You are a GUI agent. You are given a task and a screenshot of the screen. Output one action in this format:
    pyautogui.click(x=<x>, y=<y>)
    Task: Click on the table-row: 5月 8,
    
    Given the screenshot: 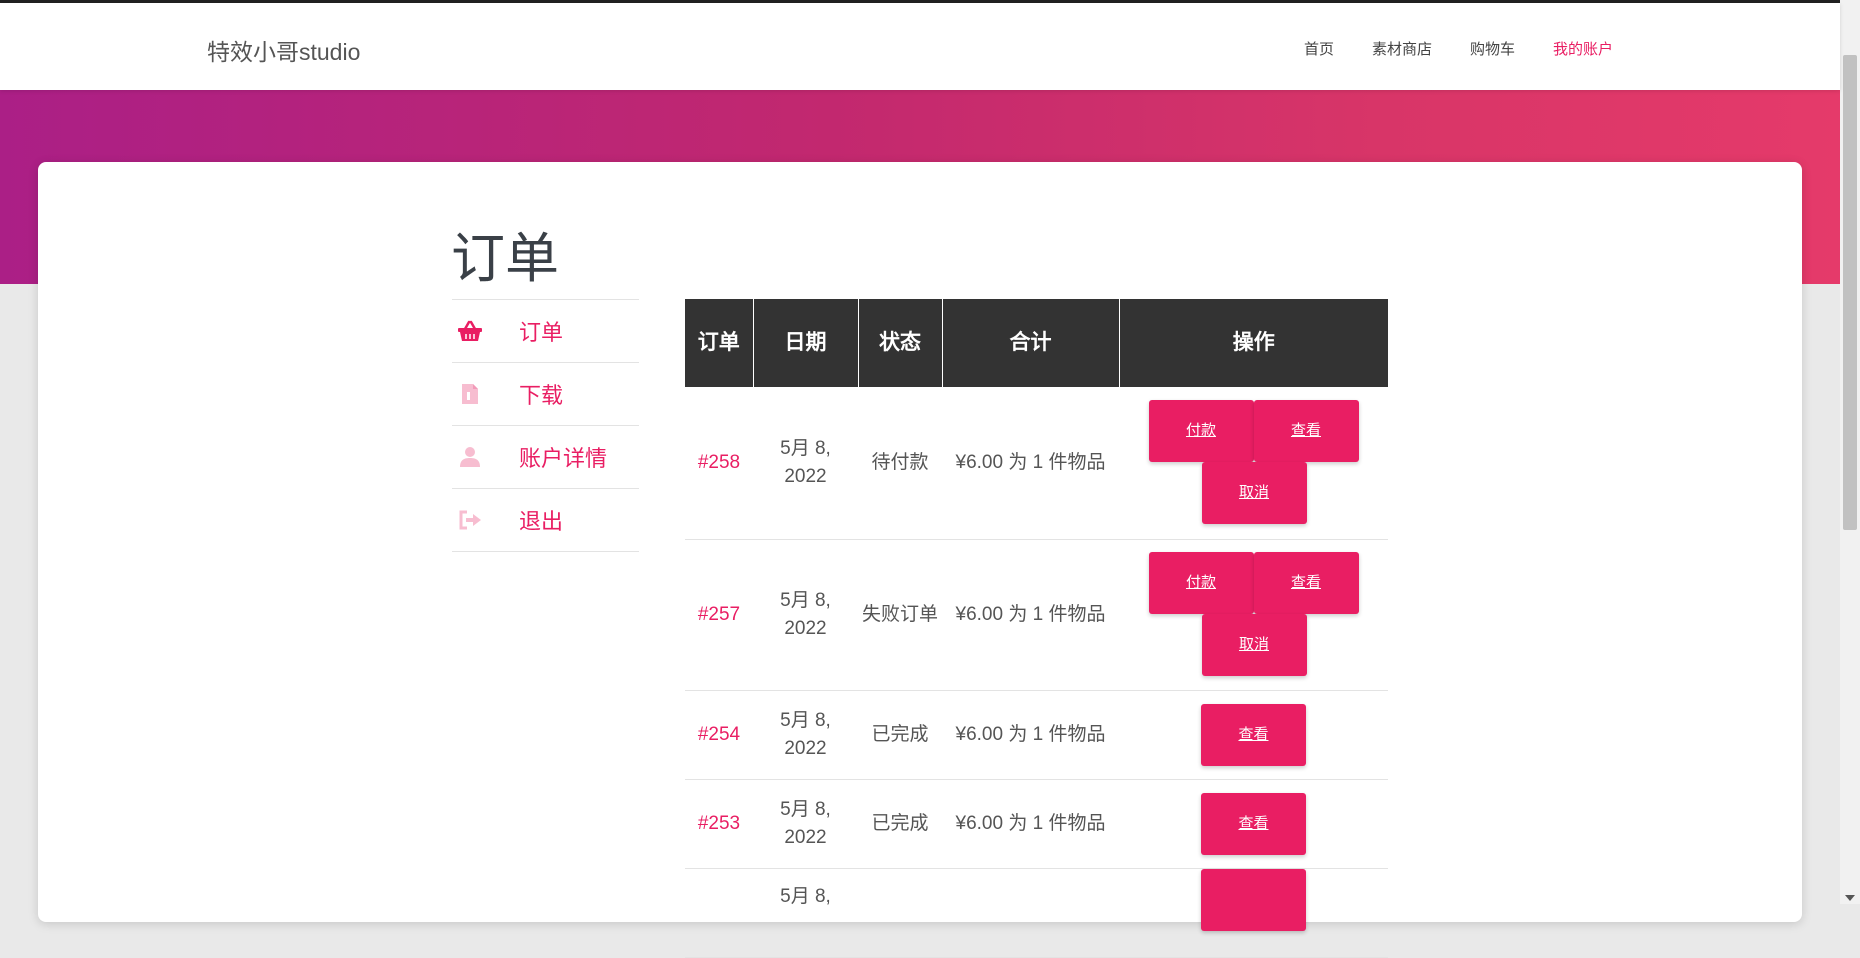 What is the action you would take?
    pyautogui.click(x=1036, y=913)
    